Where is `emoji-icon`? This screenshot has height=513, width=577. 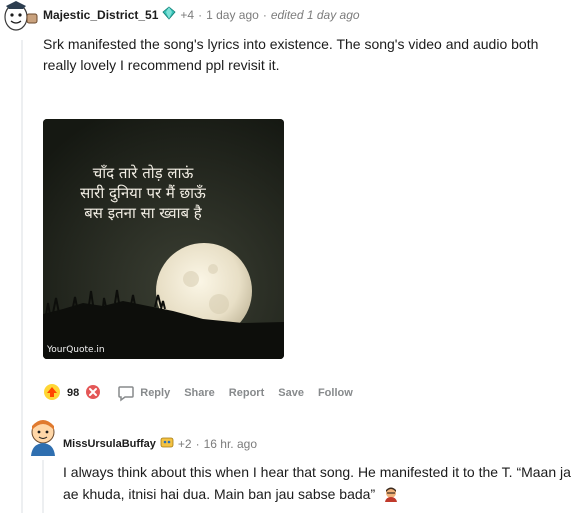 emoji-icon is located at coordinates (391, 497).